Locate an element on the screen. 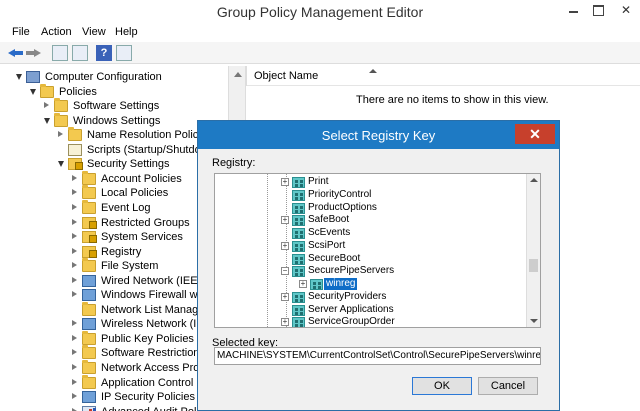 The width and height of the screenshot is (640, 411). tree-item: Windows Settings is located at coordinates (114, 120).